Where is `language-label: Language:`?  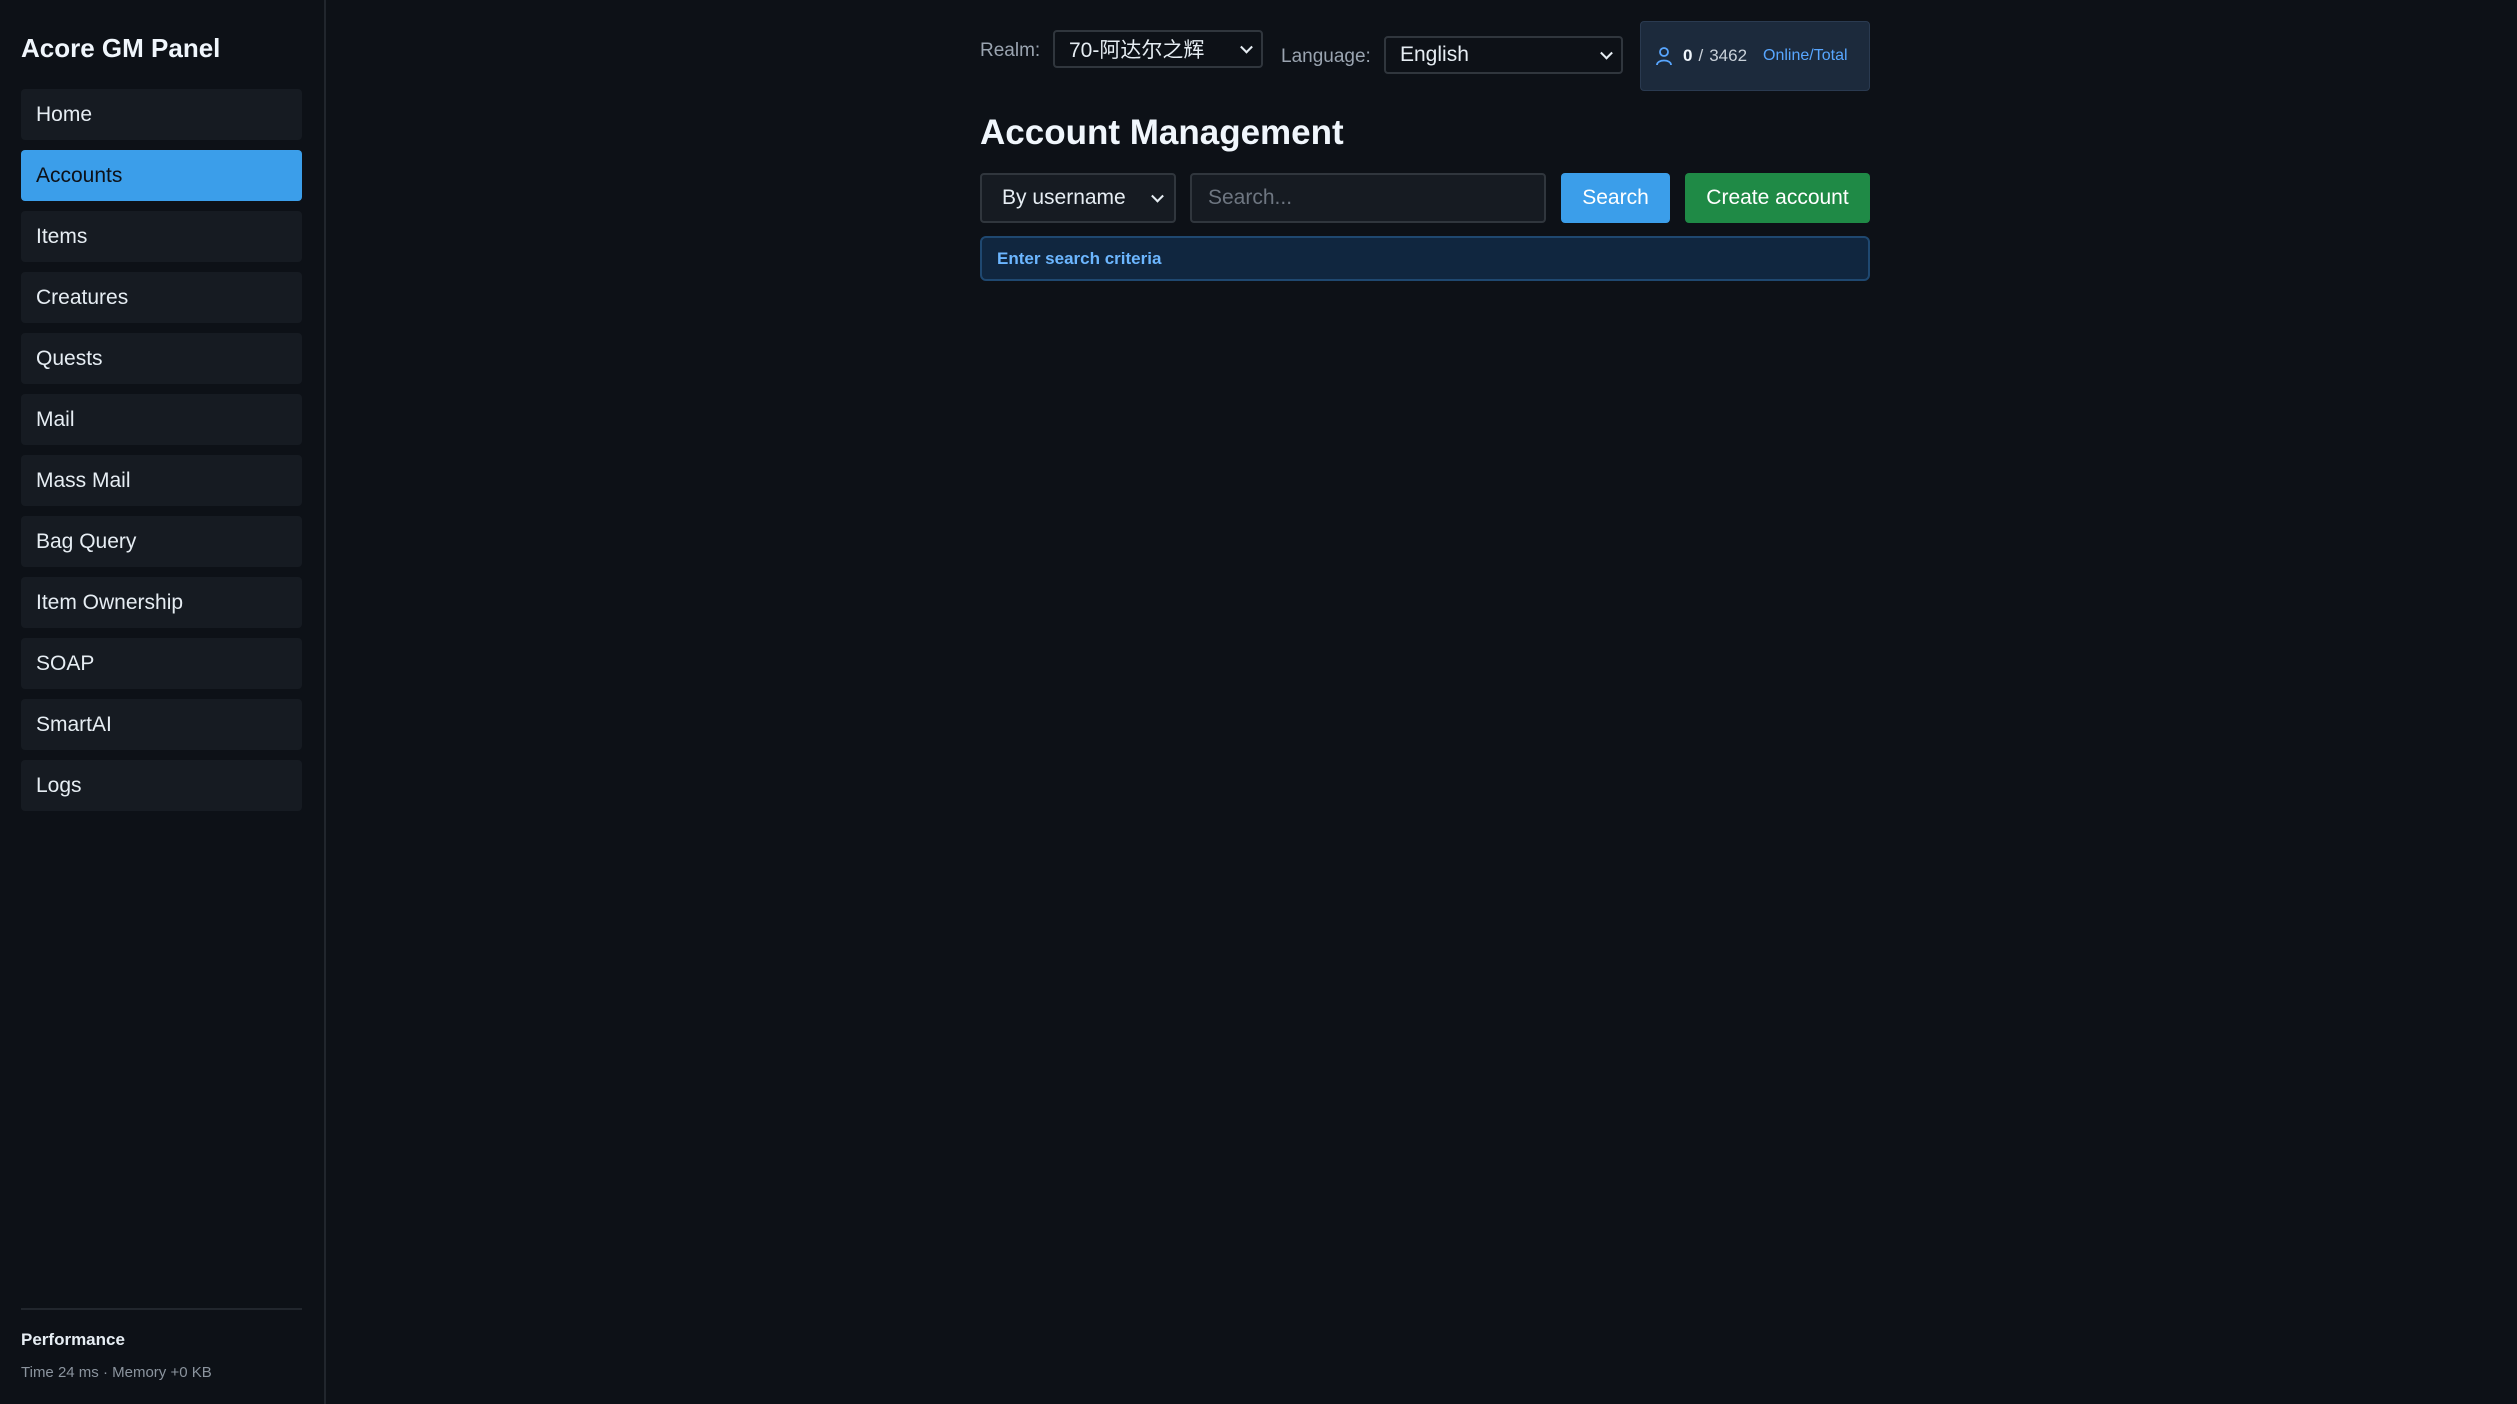
language-label: Language: is located at coordinates (1326, 56).